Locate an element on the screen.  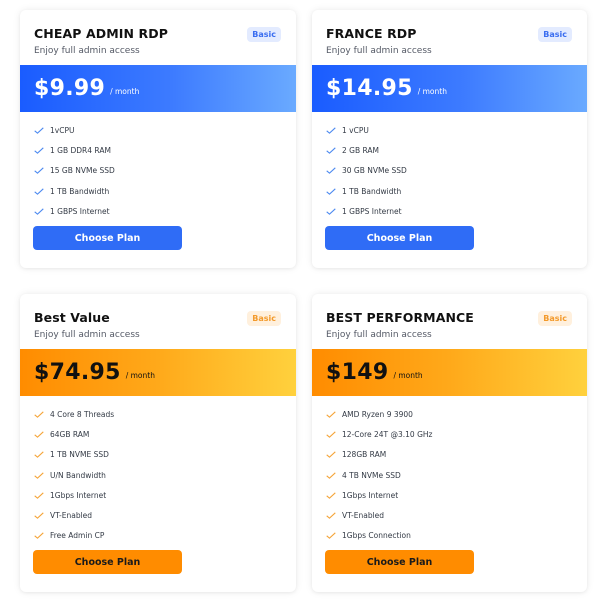
feature-text: VT-Enabled is located at coordinates (71, 516).